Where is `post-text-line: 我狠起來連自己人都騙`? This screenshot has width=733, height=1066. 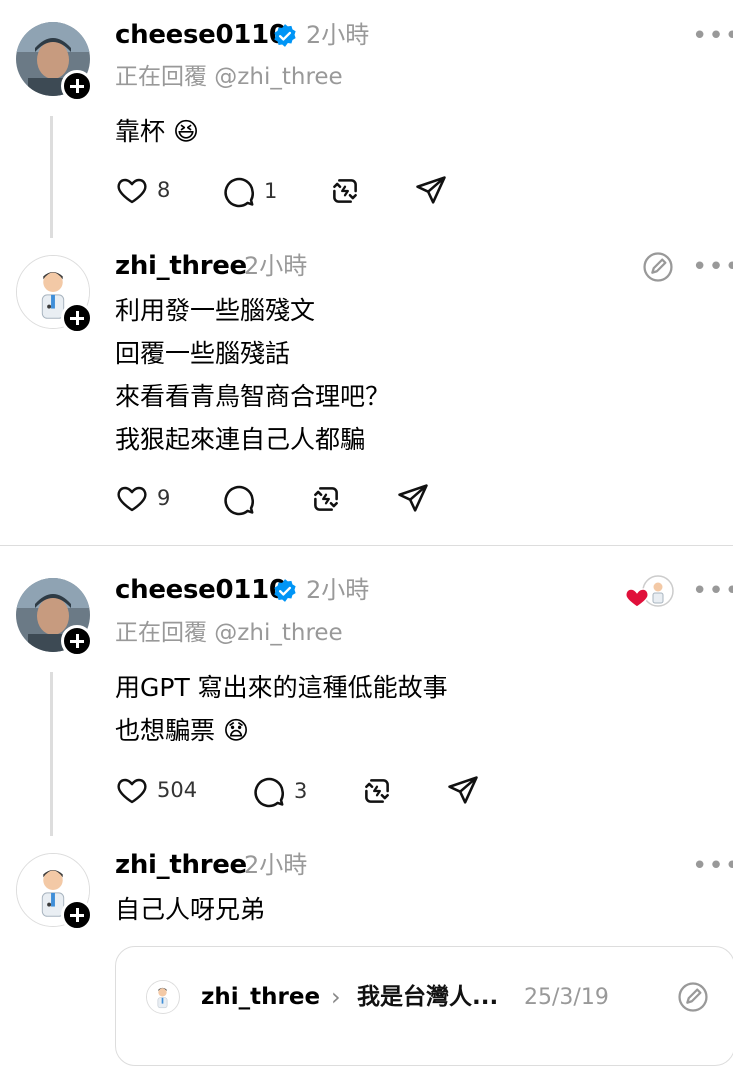
post-text-line: 我狠起來連自己人都騙 is located at coordinates (240, 439).